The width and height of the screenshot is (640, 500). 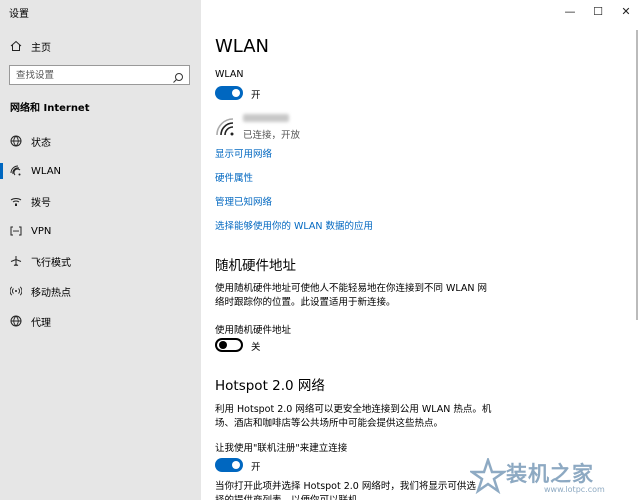 I want to click on window-controls: — ☐ ✕, so click(x=598, y=11).